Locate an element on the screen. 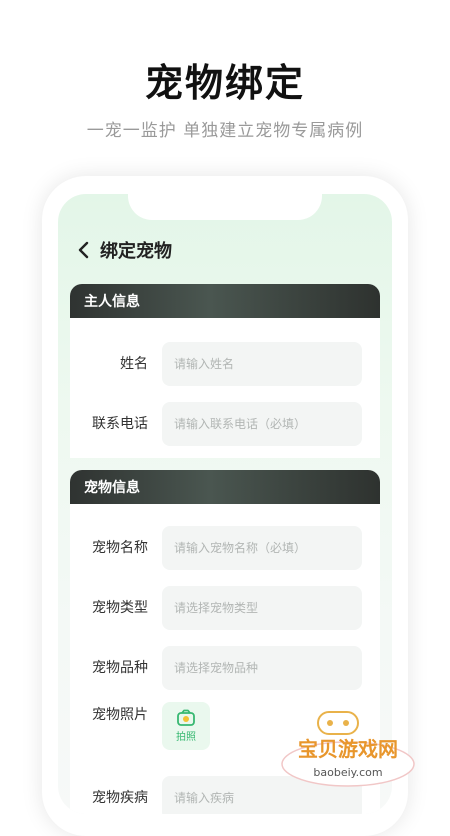 The image size is (450, 836). pet-disease-label: 宠物疾病 is located at coordinates (120, 798).